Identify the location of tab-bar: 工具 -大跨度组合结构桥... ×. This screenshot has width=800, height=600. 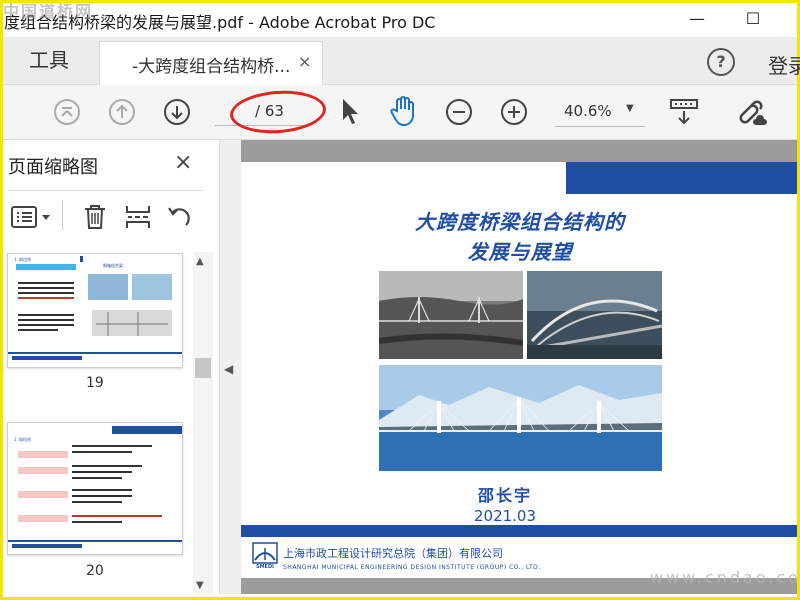
(400, 61).